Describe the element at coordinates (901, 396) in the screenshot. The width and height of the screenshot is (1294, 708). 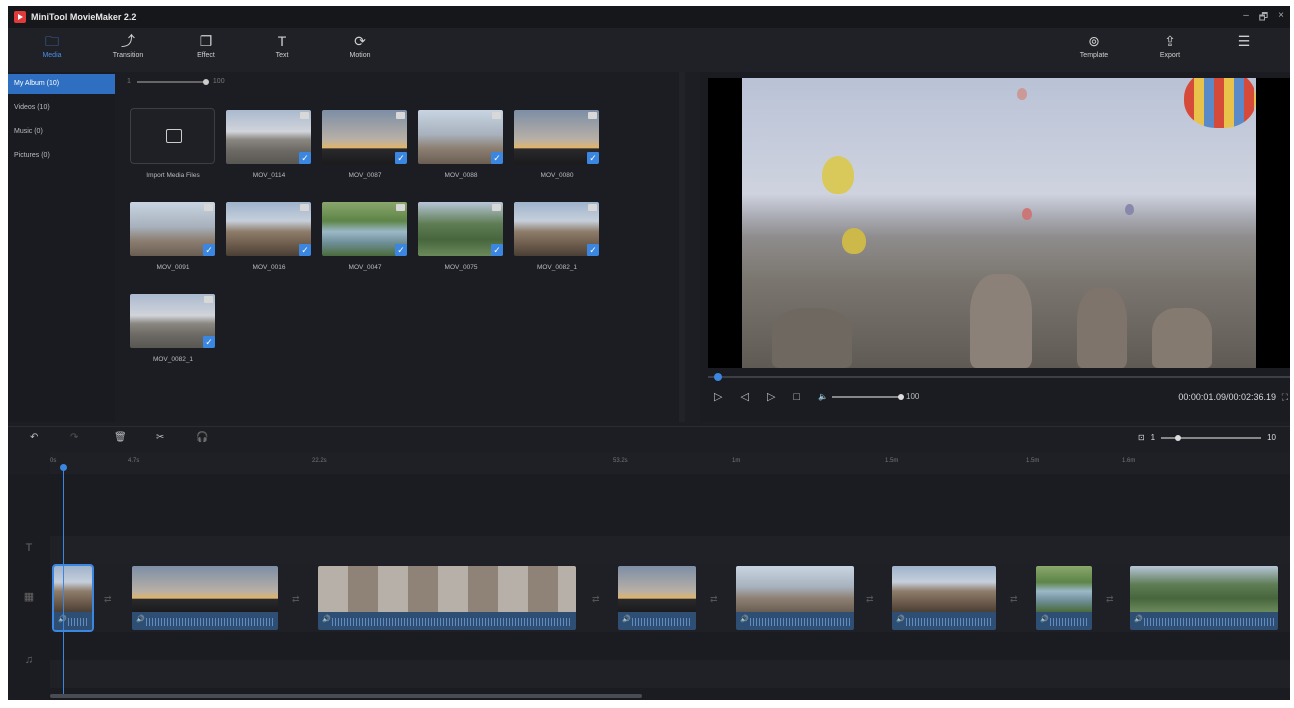
I see `volume-knob` at that location.